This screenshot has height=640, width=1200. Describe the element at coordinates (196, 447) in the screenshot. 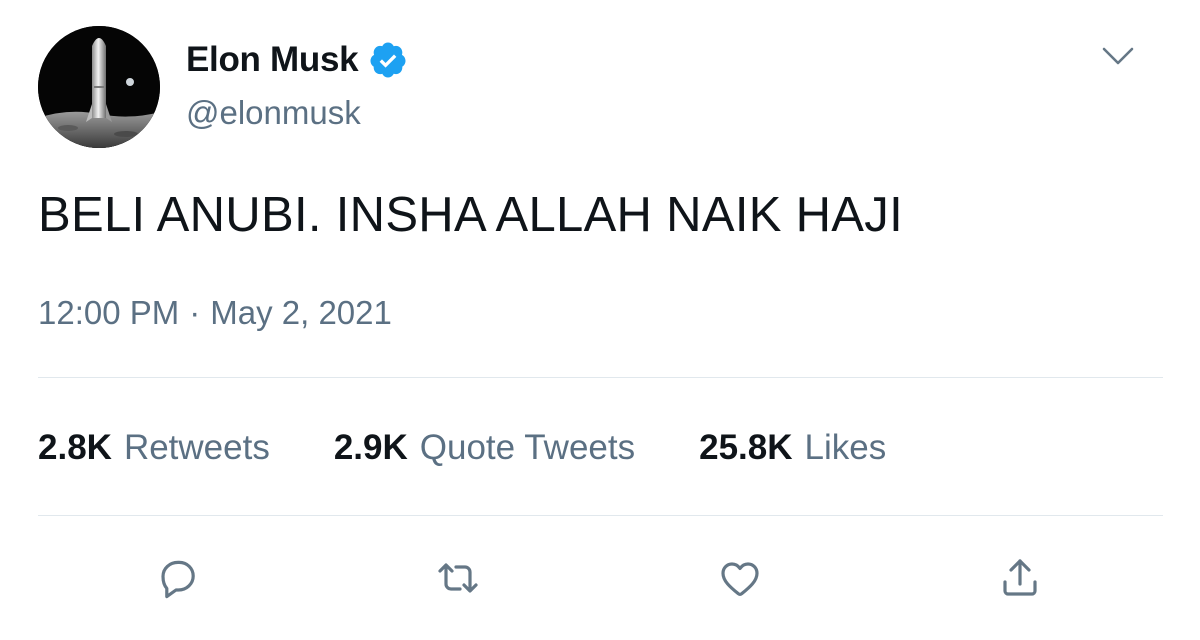

I see `retweets-label: Retweets` at that location.